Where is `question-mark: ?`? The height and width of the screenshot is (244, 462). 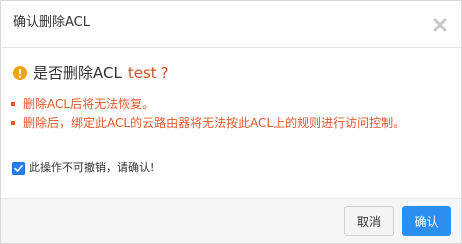 question-mark: ? is located at coordinates (164, 73).